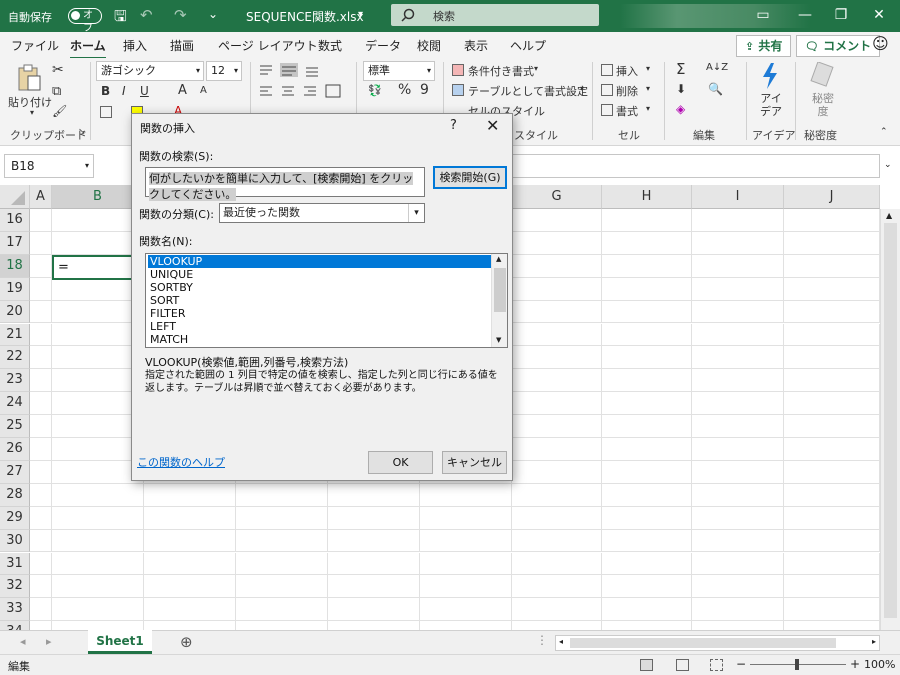 Image resolution: width=900 pixels, height=675 pixels. What do you see at coordinates (627, 111) in the screenshot?
I see `format-cells-button: 書式` at bounding box center [627, 111].